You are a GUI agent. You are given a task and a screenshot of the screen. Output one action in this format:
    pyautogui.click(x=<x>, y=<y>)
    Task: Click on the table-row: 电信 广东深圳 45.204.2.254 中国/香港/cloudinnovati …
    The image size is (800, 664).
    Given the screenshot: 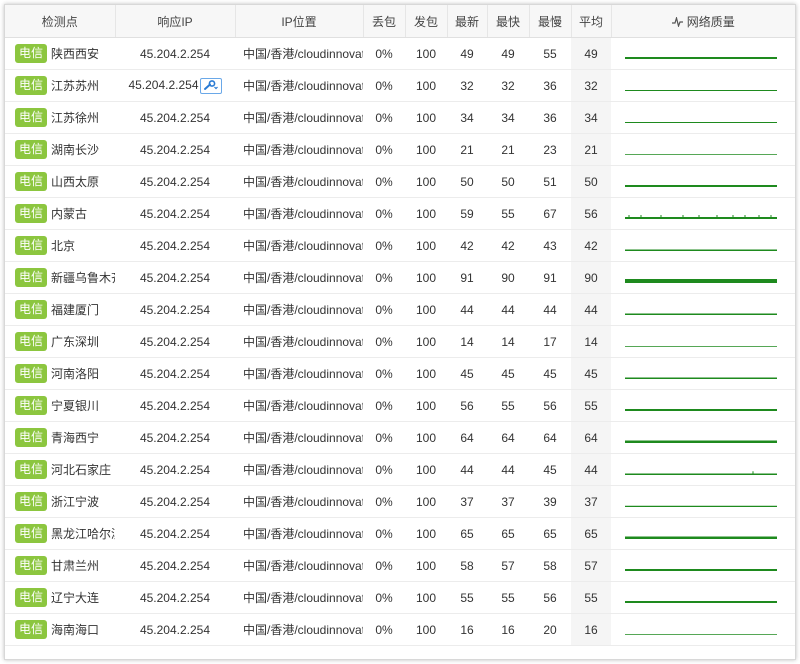 What is the action you would take?
    pyautogui.click(x=400, y=341)
    